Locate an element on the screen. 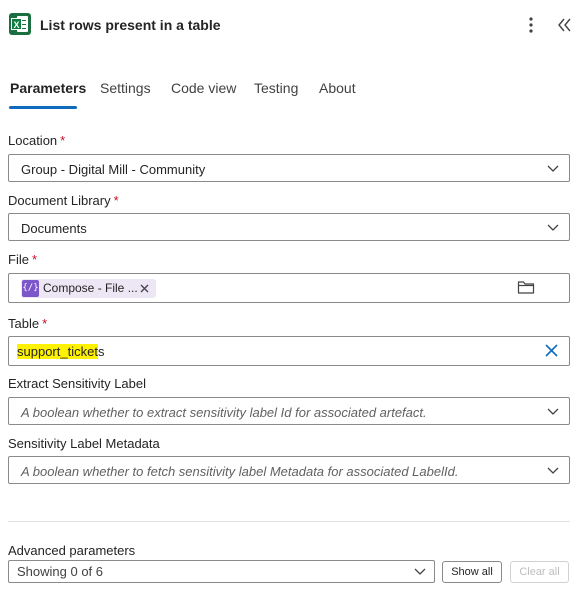 The height and width of the screenshot is (606, 583). folder-icon is located at coordinates (526, 287).